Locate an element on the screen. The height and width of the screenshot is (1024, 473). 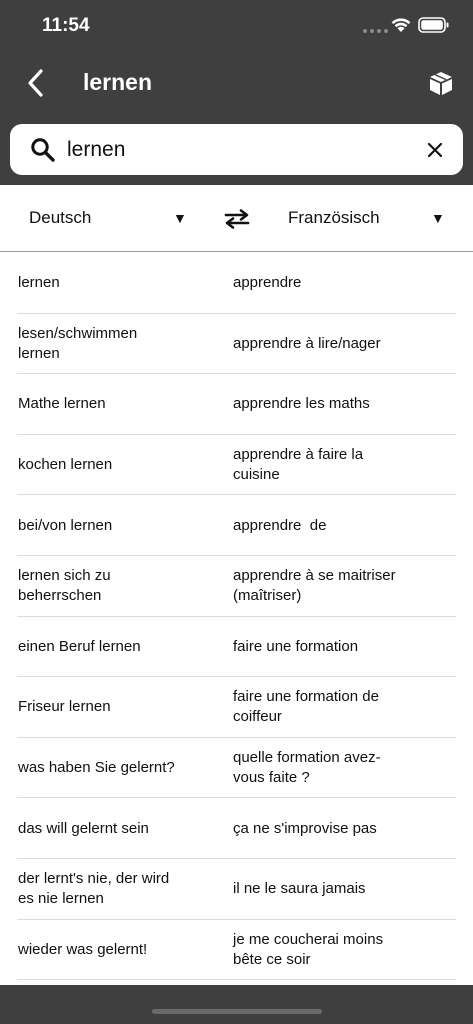
german-term: der lernt's nie, der wird es nie lernen is located at coordinates (94, 889).